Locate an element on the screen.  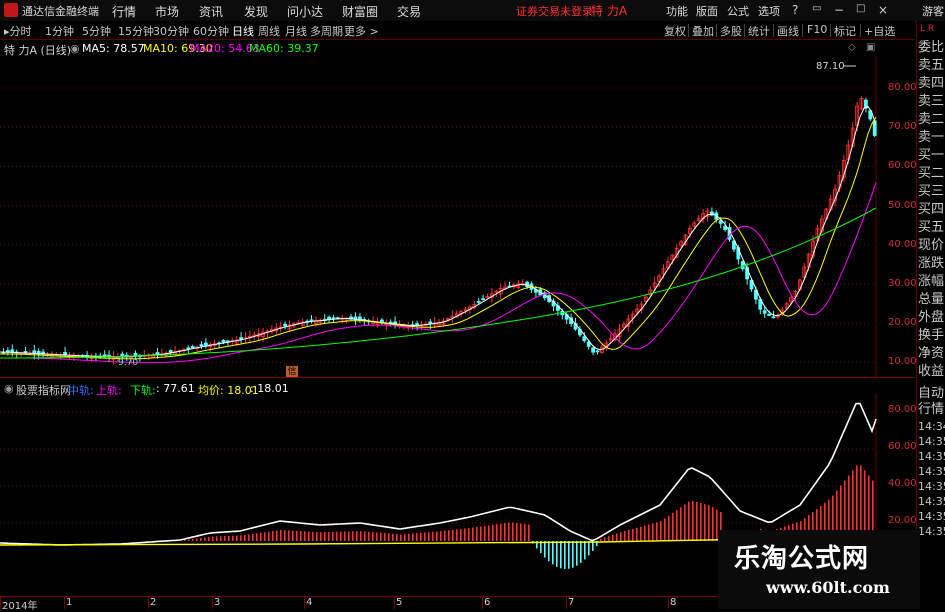
sidebar-item: 买三 is located at coordinates (931, 192).